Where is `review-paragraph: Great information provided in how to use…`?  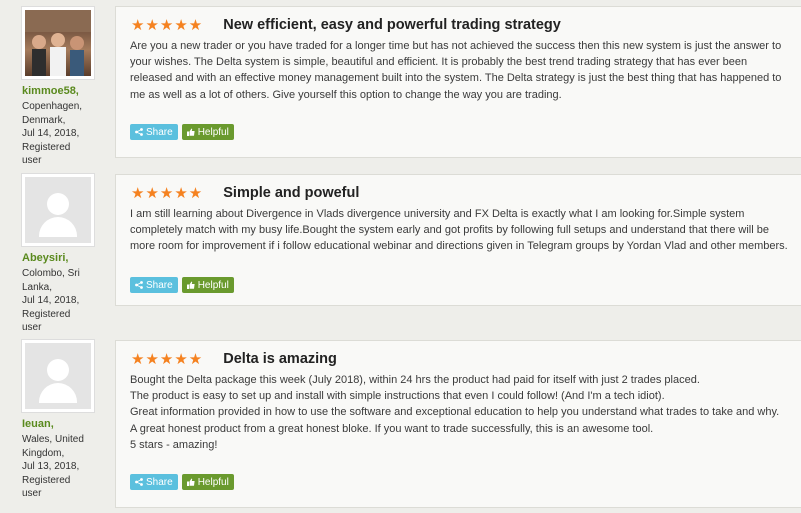
review-paragraph: Great information provided in how to use… is located at coordinates (455, 412).